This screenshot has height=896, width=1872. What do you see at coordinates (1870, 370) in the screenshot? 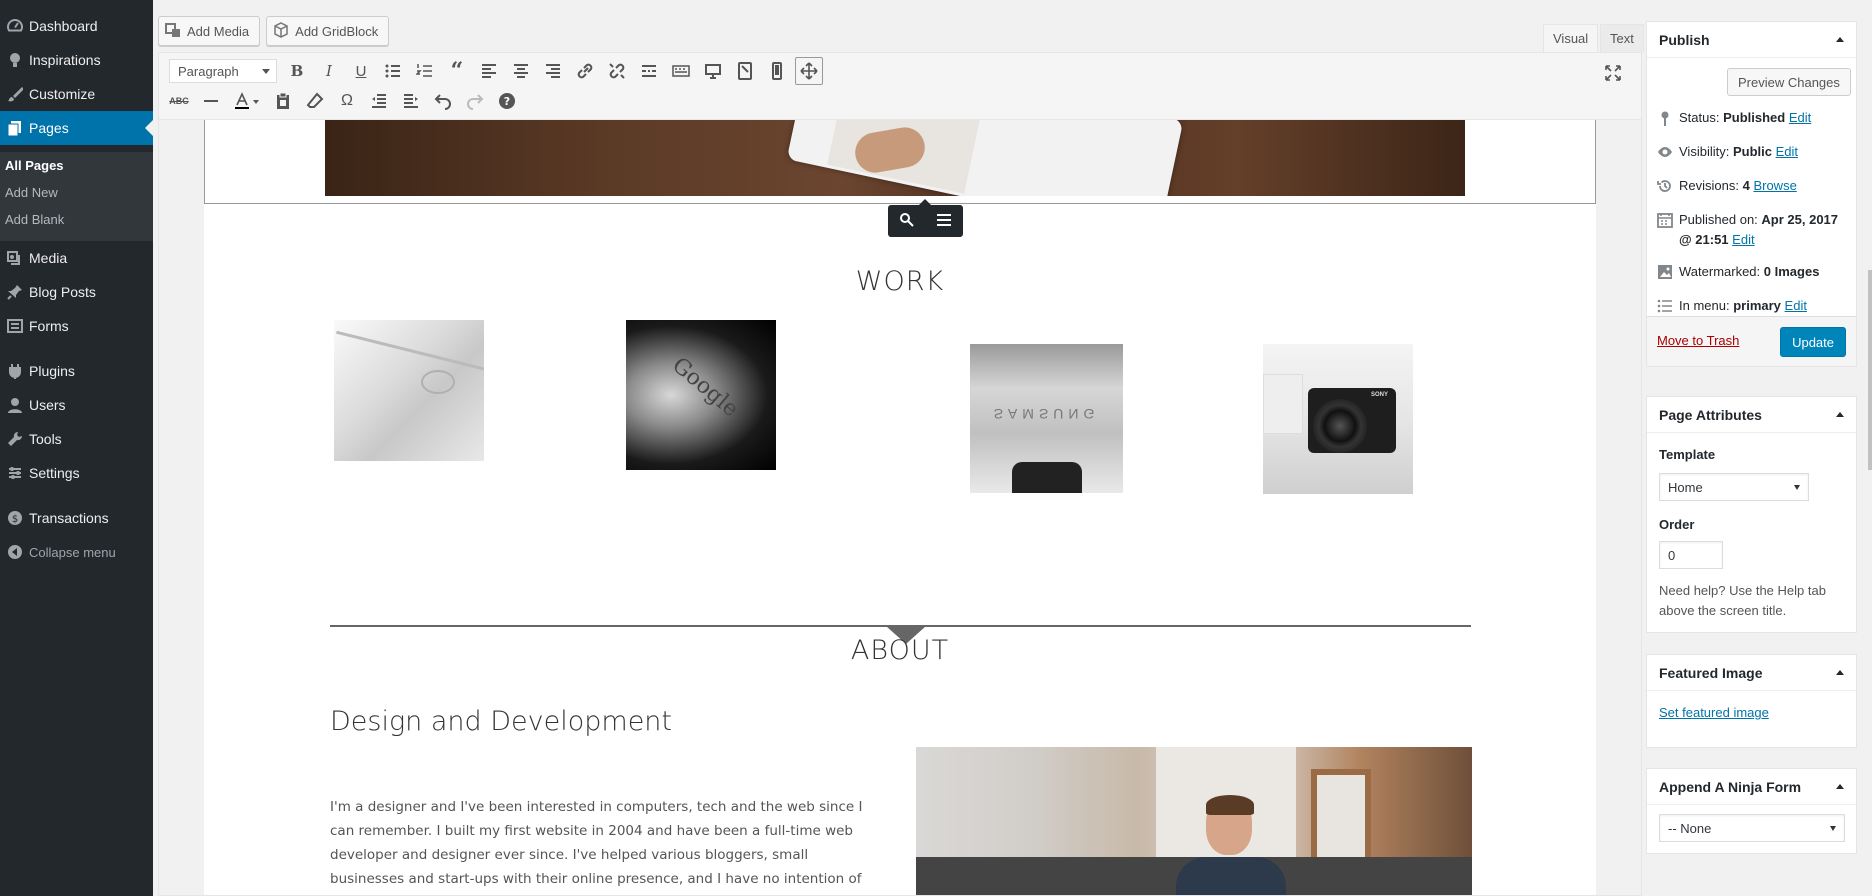
I see `page-scrollbar` at bounding box center [1870, 370].